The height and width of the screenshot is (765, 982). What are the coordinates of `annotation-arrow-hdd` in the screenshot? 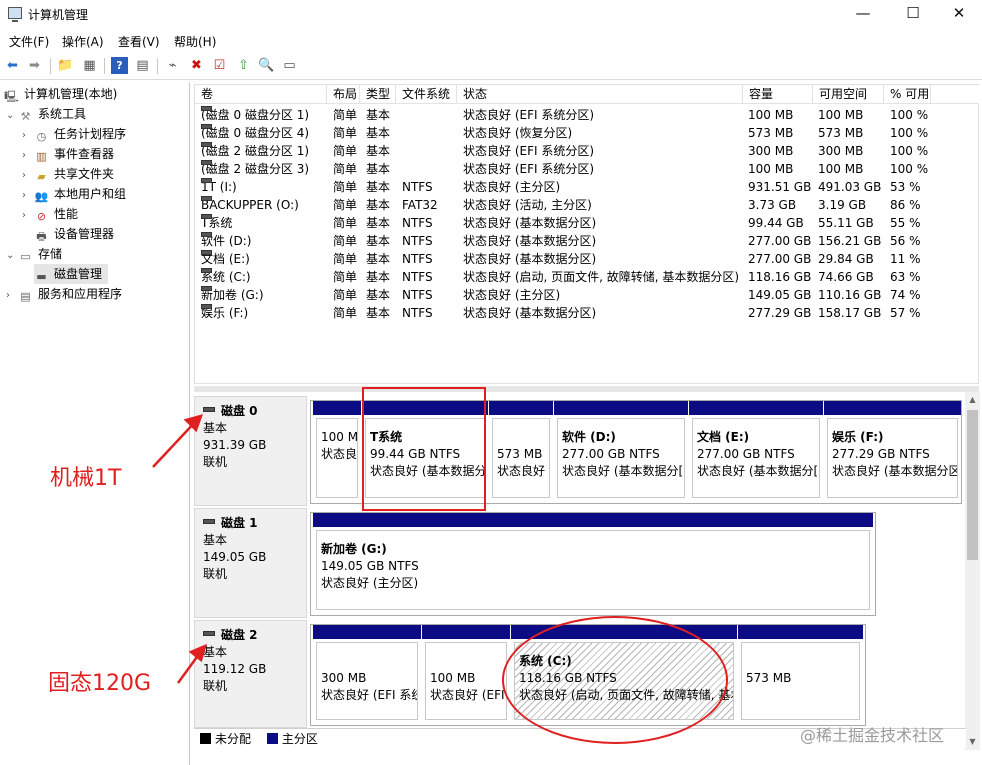 It's located at (175, 443).